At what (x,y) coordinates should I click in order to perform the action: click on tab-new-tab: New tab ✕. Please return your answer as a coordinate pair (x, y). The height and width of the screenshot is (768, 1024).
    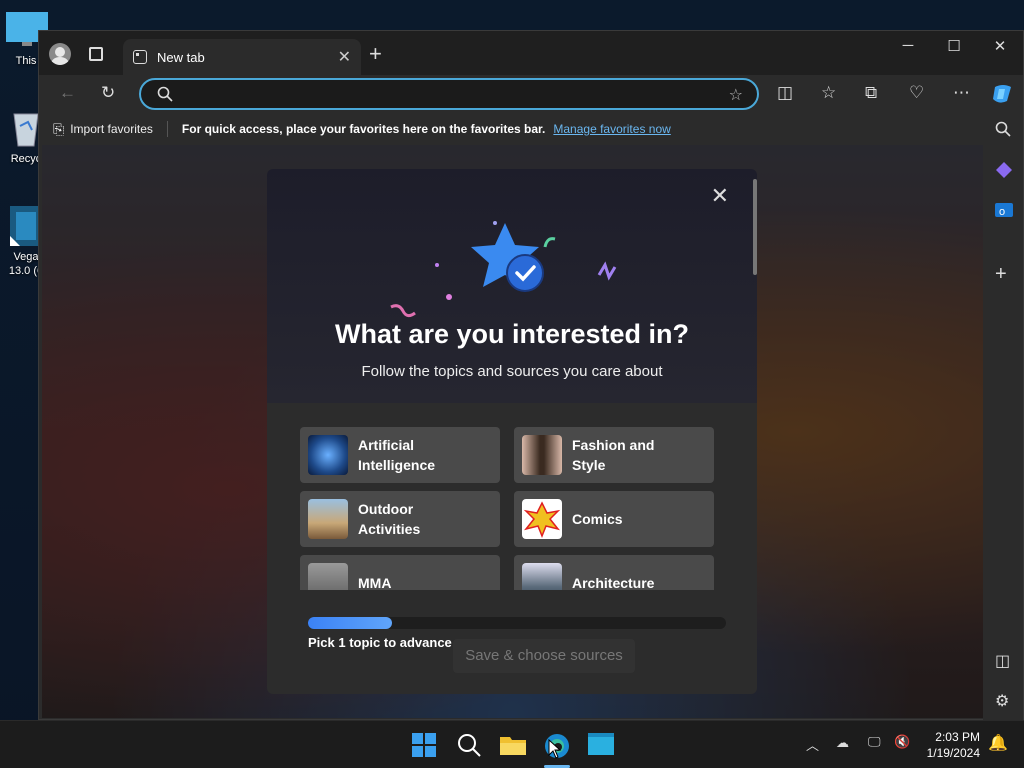
    Looking at the image, I should click on (242, 57).